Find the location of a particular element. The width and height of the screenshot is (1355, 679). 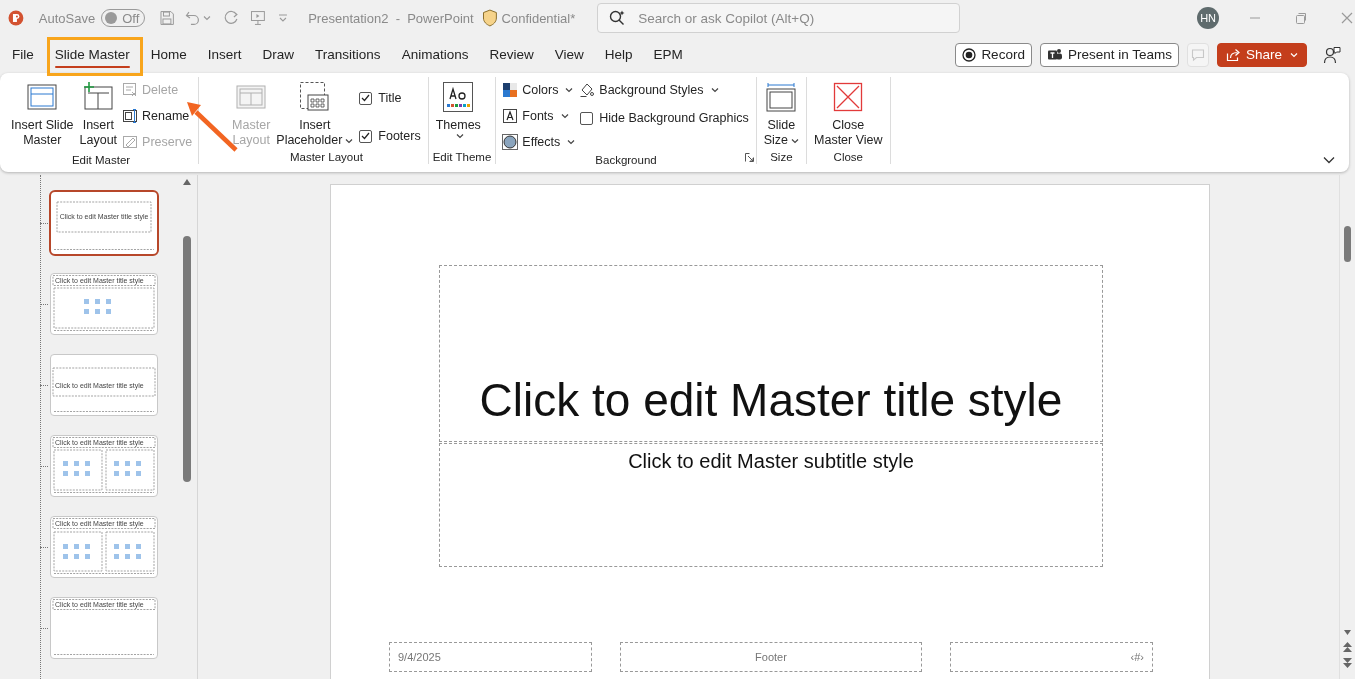

group-label: Edit Theme is located at coordinates (462, 157).